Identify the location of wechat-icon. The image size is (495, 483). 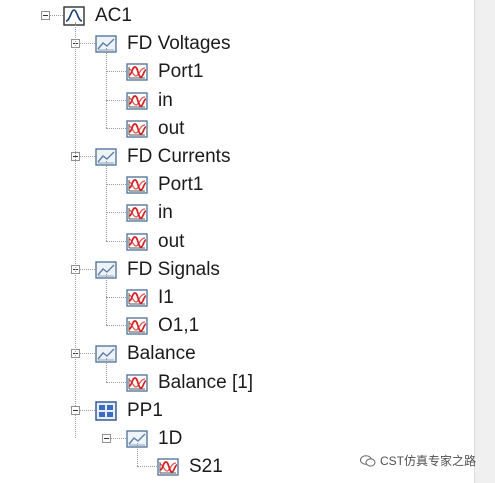
(368, 461).